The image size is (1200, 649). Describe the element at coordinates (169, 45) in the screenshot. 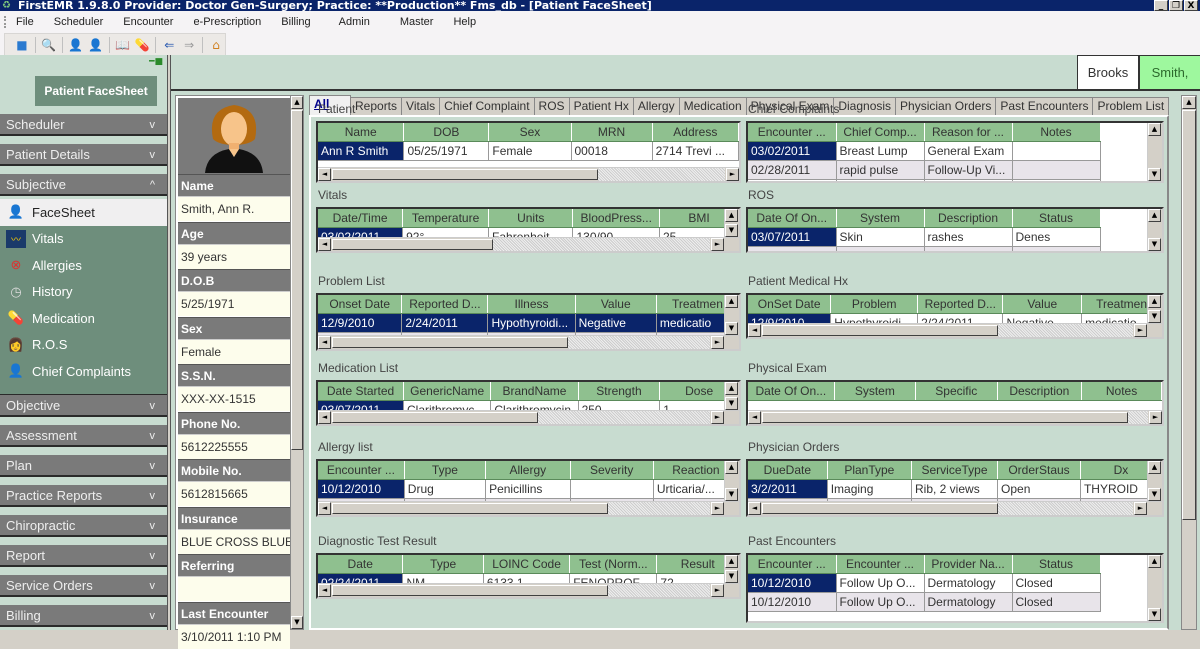

I see `import-icon: ⇐` at that location.